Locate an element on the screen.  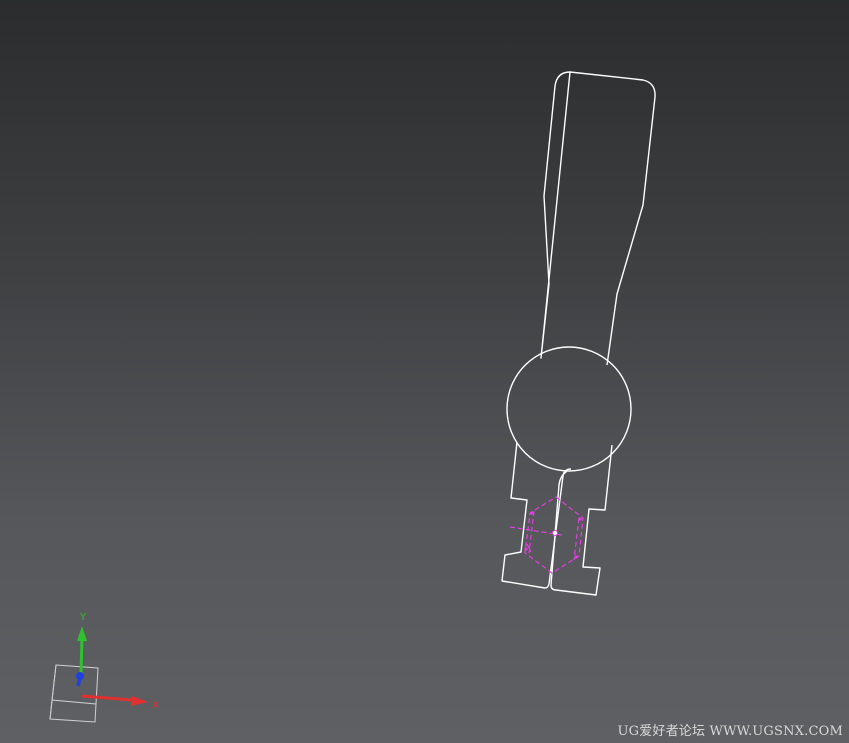
left-jaw is located at coordinates (536, 515).